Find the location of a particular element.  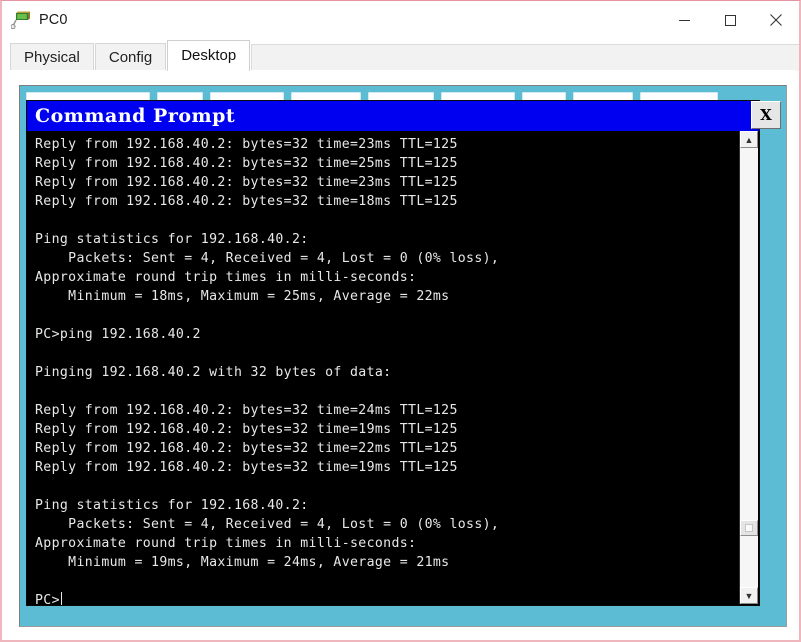

scrollbar-thumb is located at coordinates (749, 528).